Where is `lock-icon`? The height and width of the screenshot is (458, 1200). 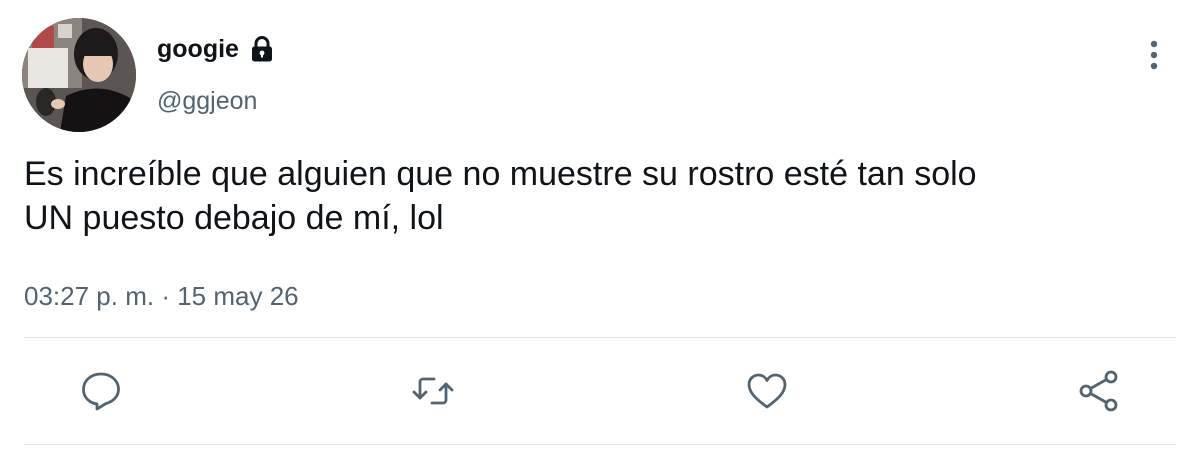 lock-icon is located at coordinates (262, 49).